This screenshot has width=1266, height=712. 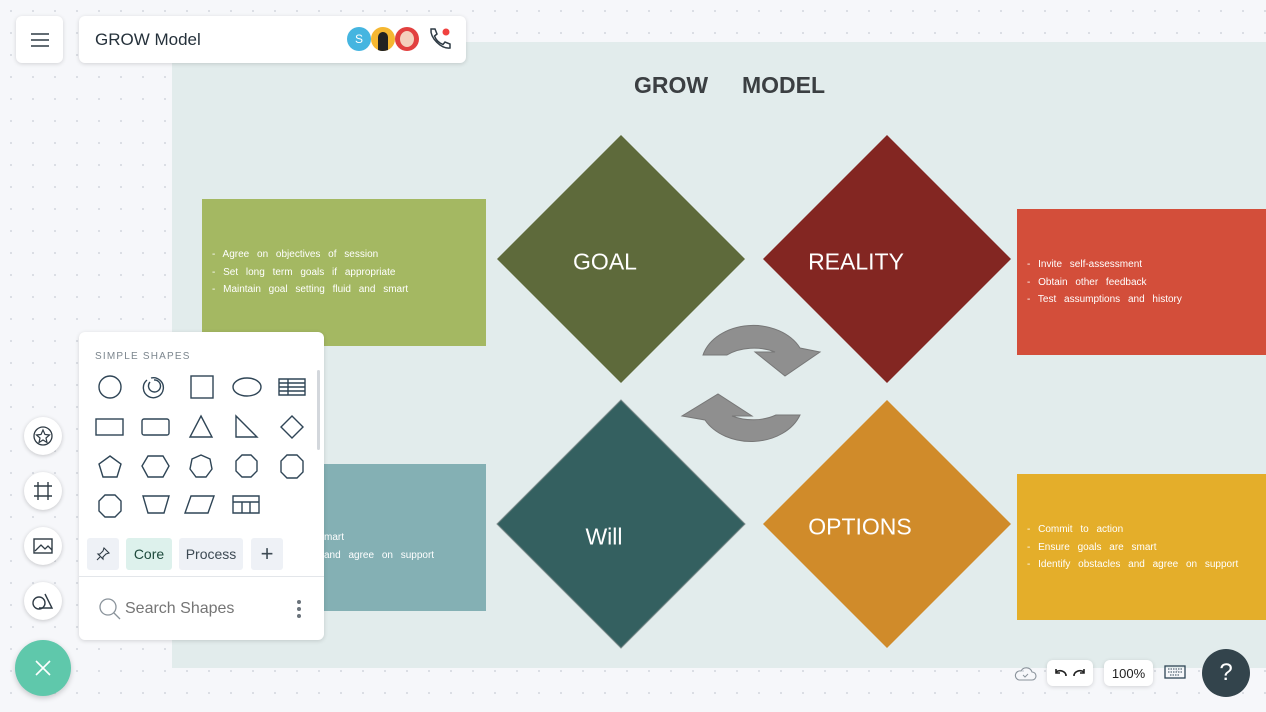 I want to click on search-icon, so click(x=110, y=609).